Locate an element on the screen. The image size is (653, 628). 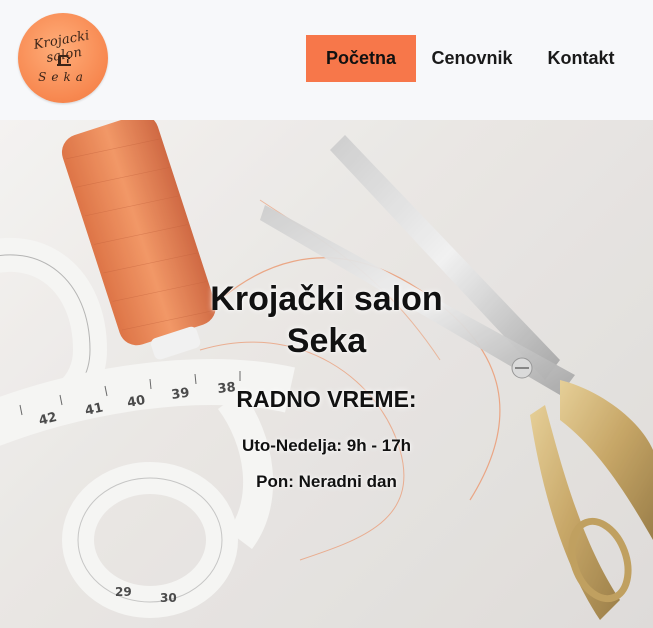
nav-item-pocetna: Početna is located at coordinates (361, 58).